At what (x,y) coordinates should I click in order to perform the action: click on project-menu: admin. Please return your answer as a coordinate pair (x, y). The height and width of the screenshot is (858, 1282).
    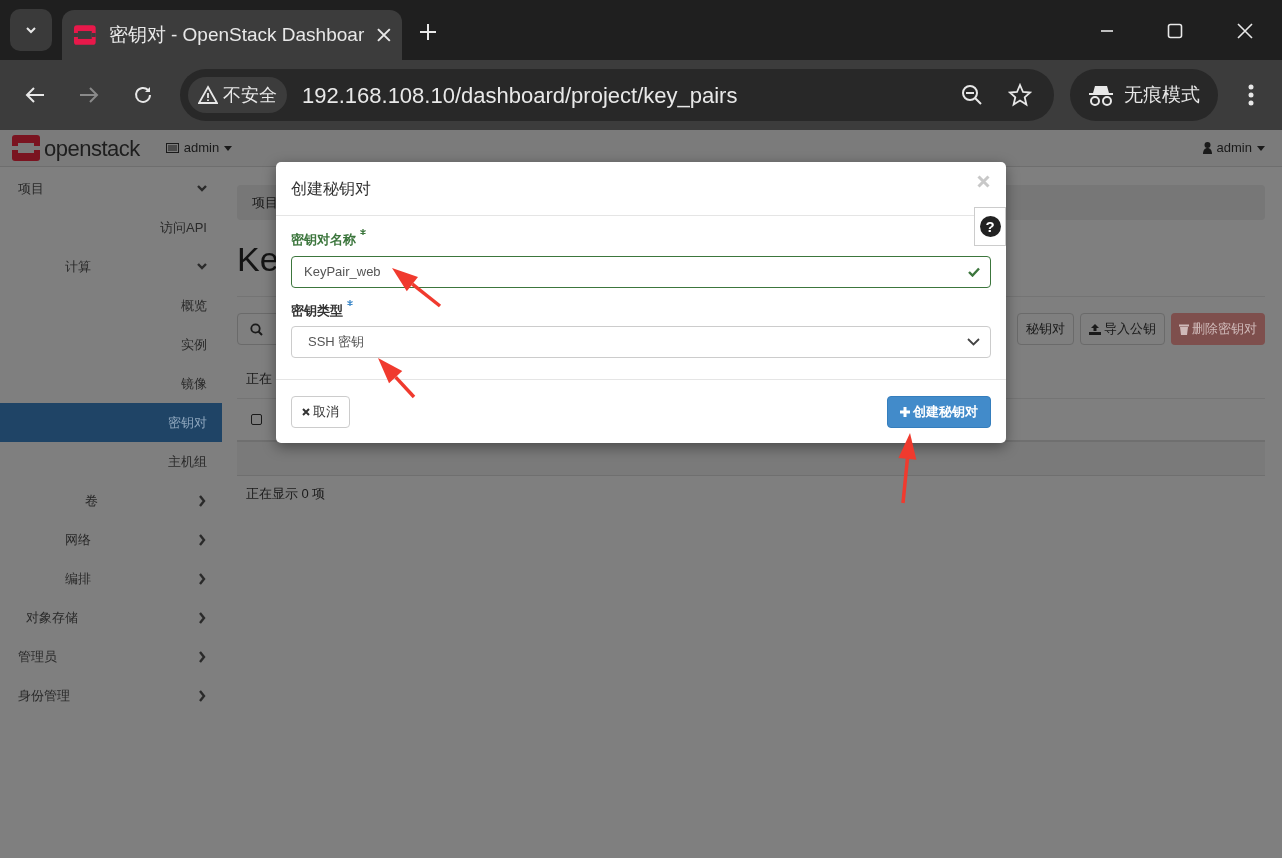
    Looking at the image, I should click on (199, 148).